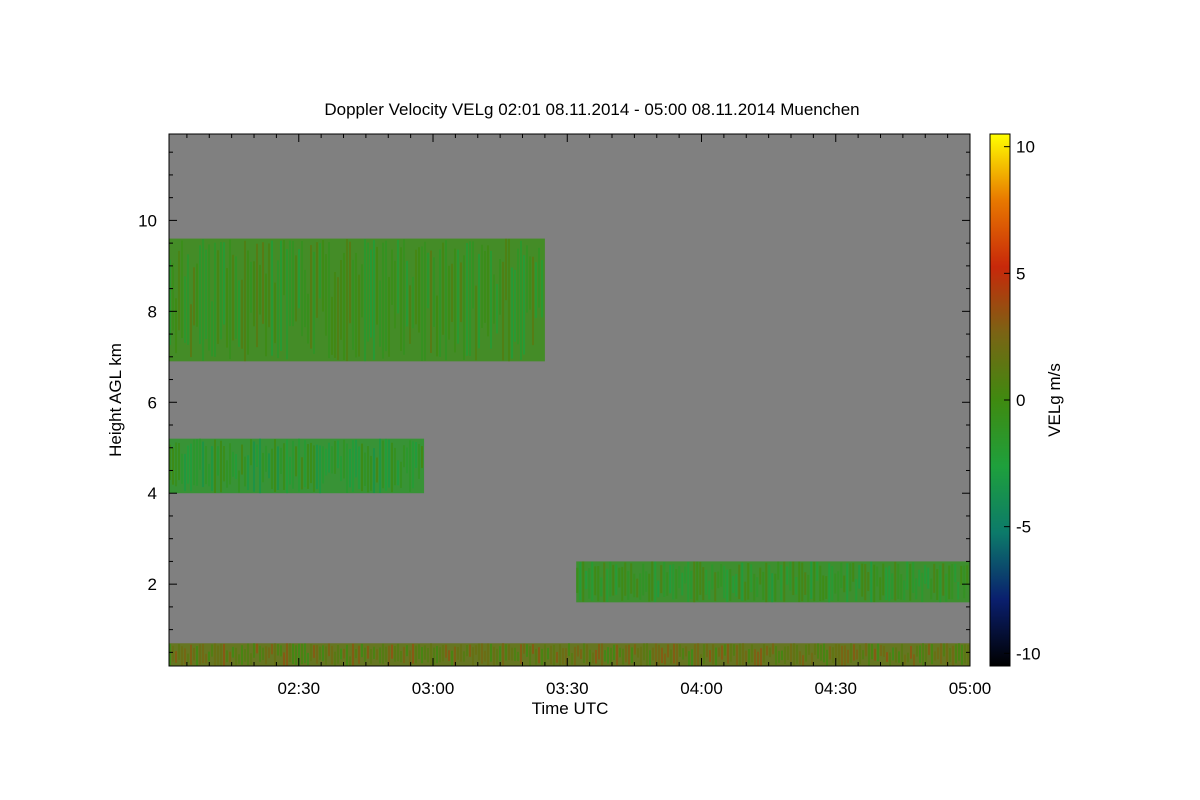 This screenshot has width=1200, height=800. What do you see at coordinates (147, 220) in the screenshot?
I see `y-tick-label: 10` at bounding box center [147, 220].